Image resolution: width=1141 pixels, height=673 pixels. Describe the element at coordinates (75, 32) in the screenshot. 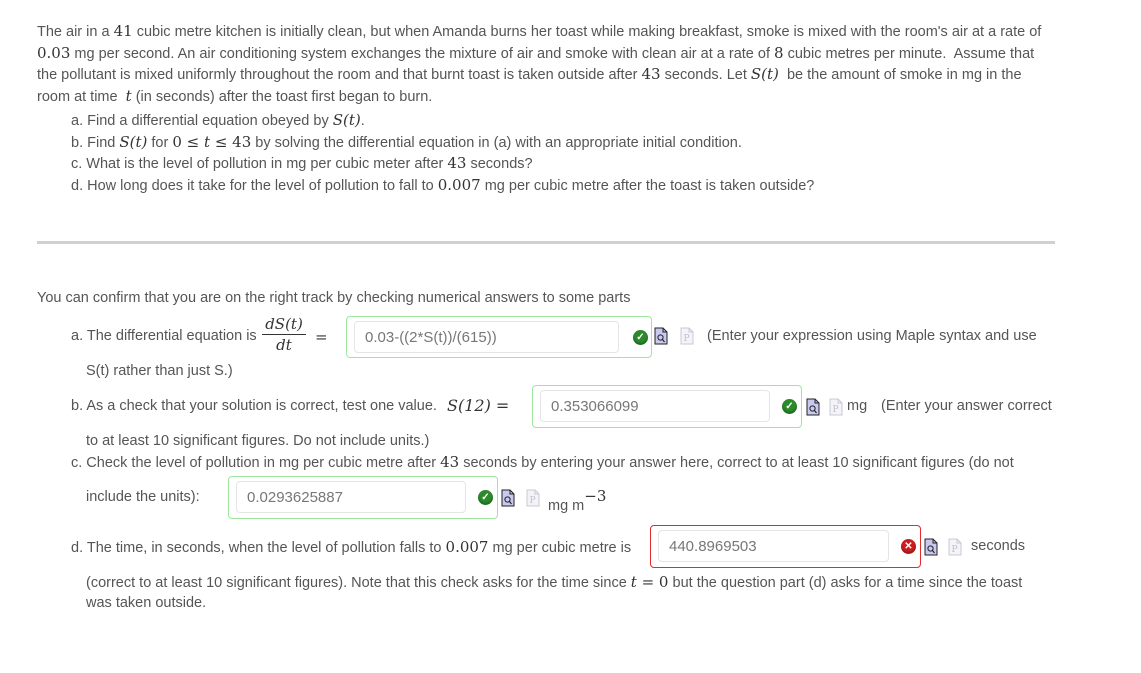

I see `text-segment: The air in a` at that location.